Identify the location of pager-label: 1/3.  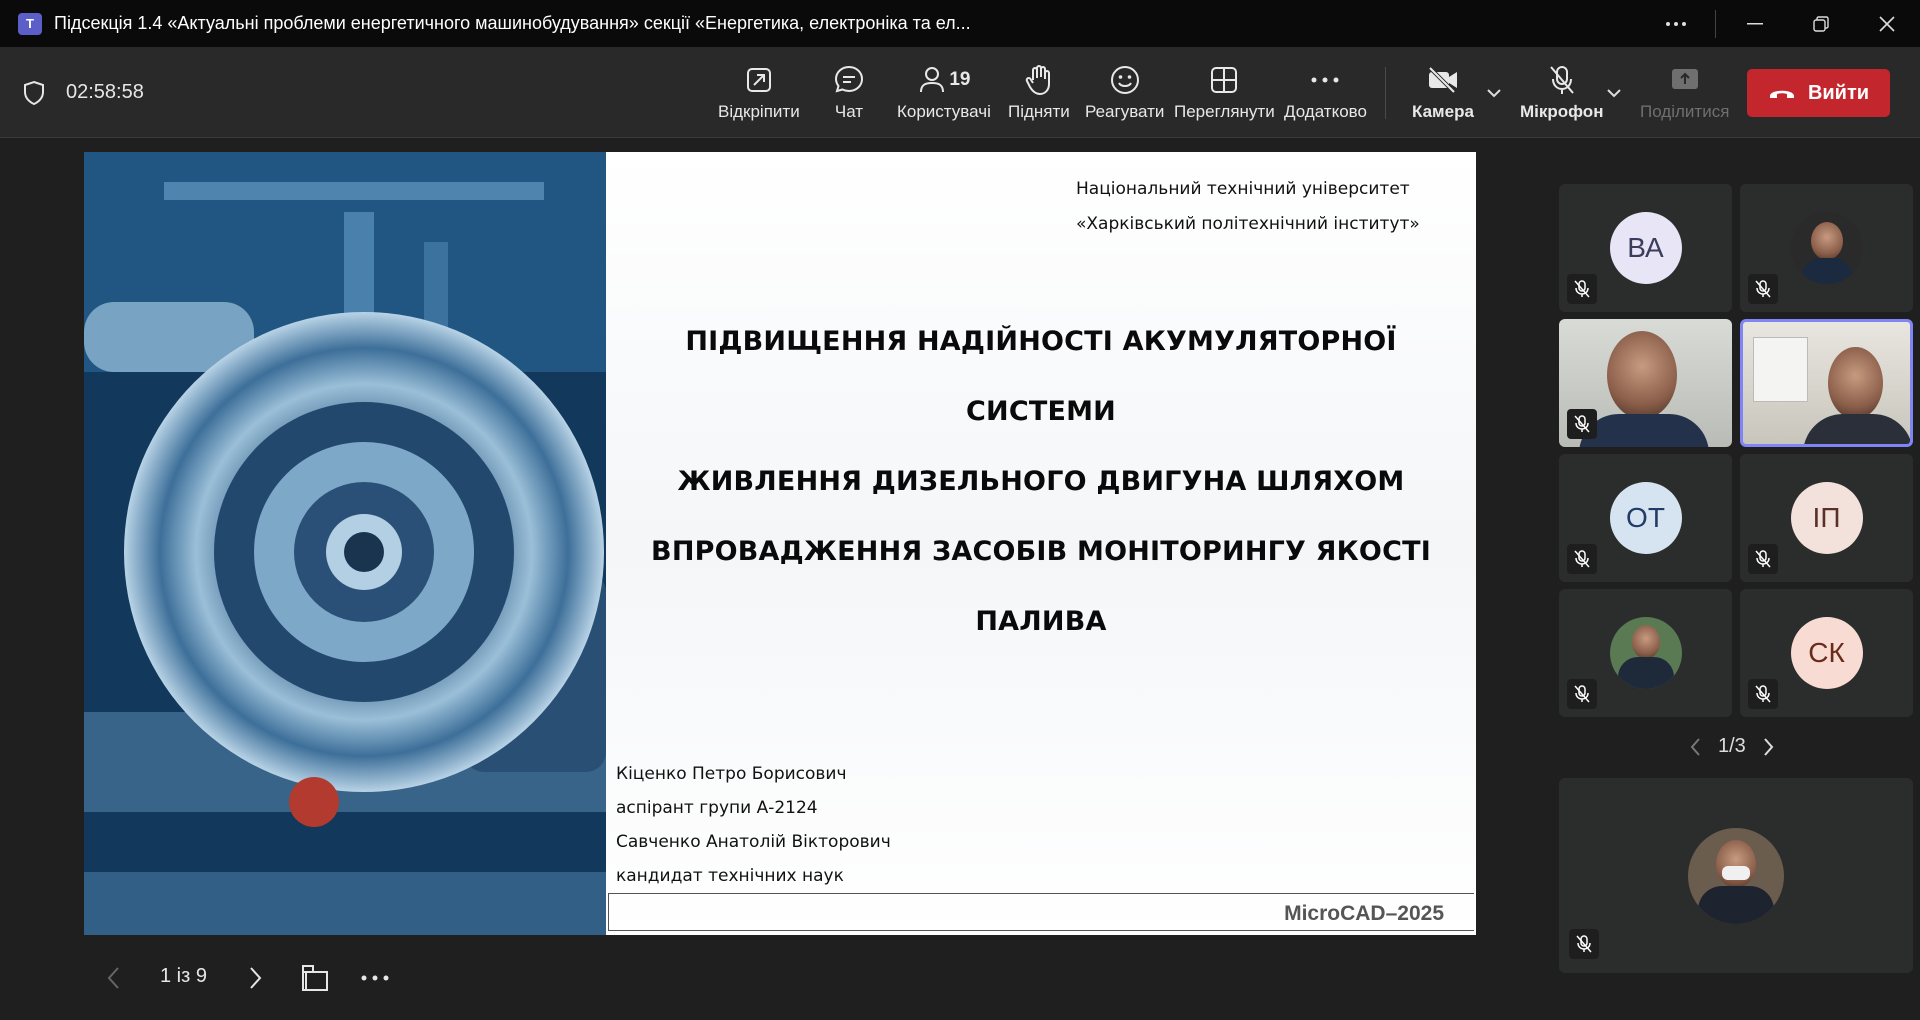
(1732, 746).